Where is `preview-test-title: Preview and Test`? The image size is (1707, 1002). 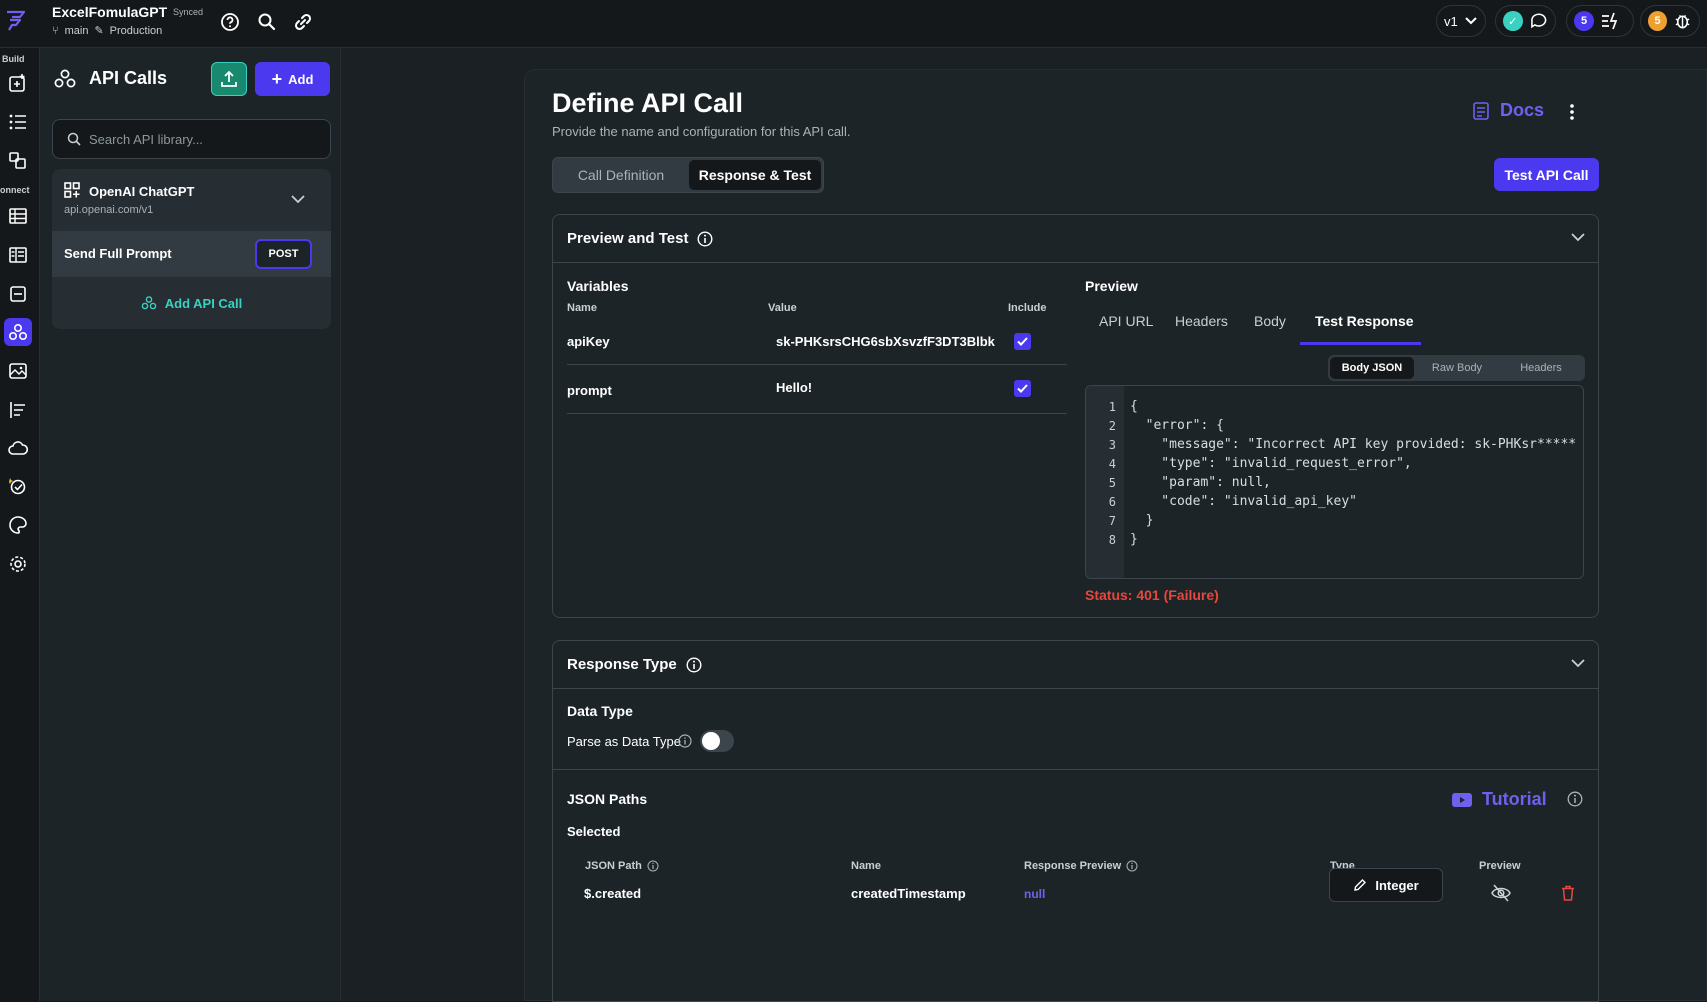 preview-test-title: Preview and Test is located at coordinates (628, 238).